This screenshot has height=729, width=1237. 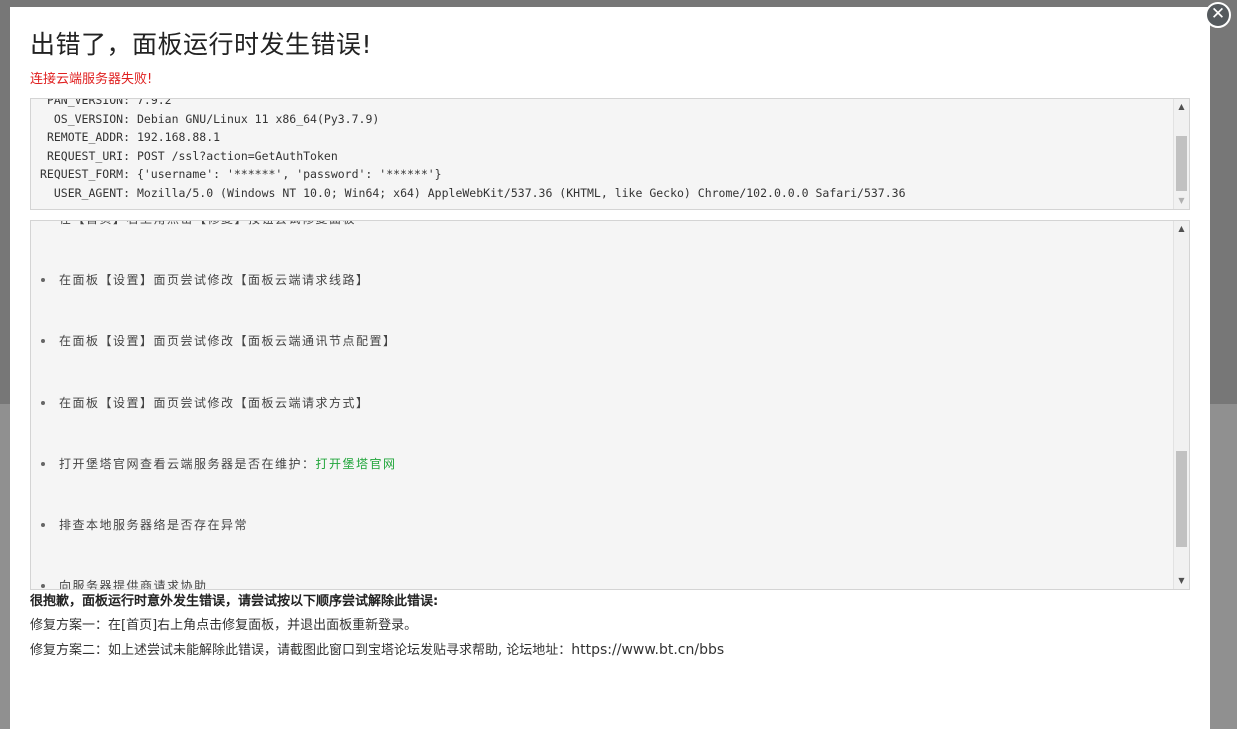 What do you see at coordinates (647, 650) in the screenshot?
I see `forum-url: https://www.bt.cn/bbs` at bounding box center [647, 650].